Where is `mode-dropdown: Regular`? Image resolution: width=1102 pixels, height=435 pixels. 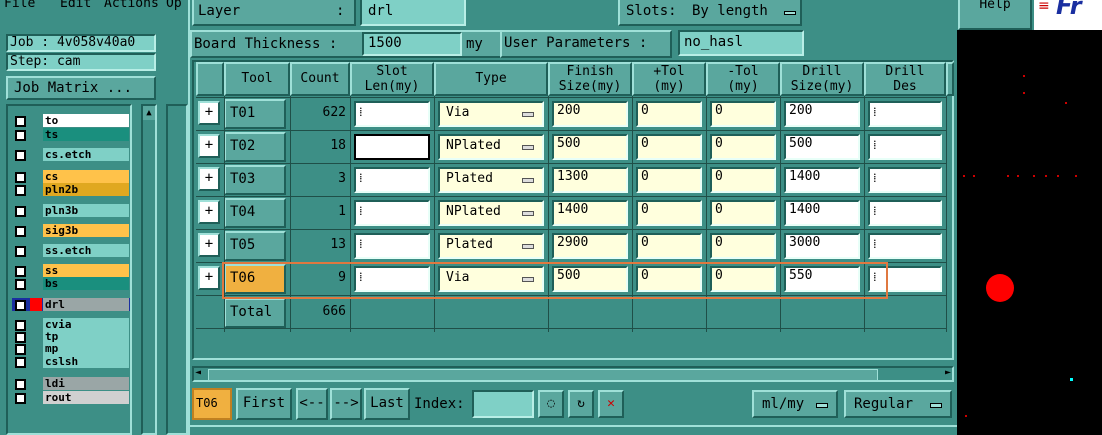
mode-dropdown: Regular is located at coordinates (898, 404).